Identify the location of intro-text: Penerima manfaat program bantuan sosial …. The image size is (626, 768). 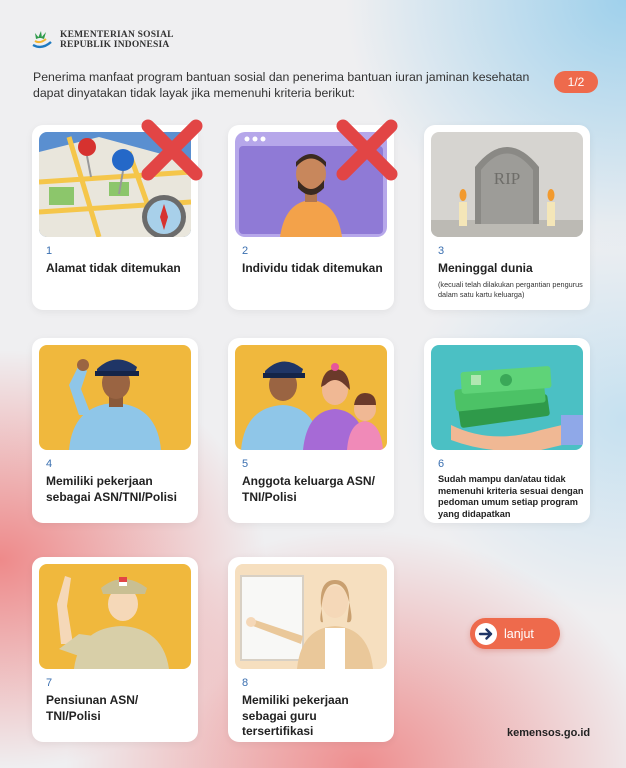
(281, 85).